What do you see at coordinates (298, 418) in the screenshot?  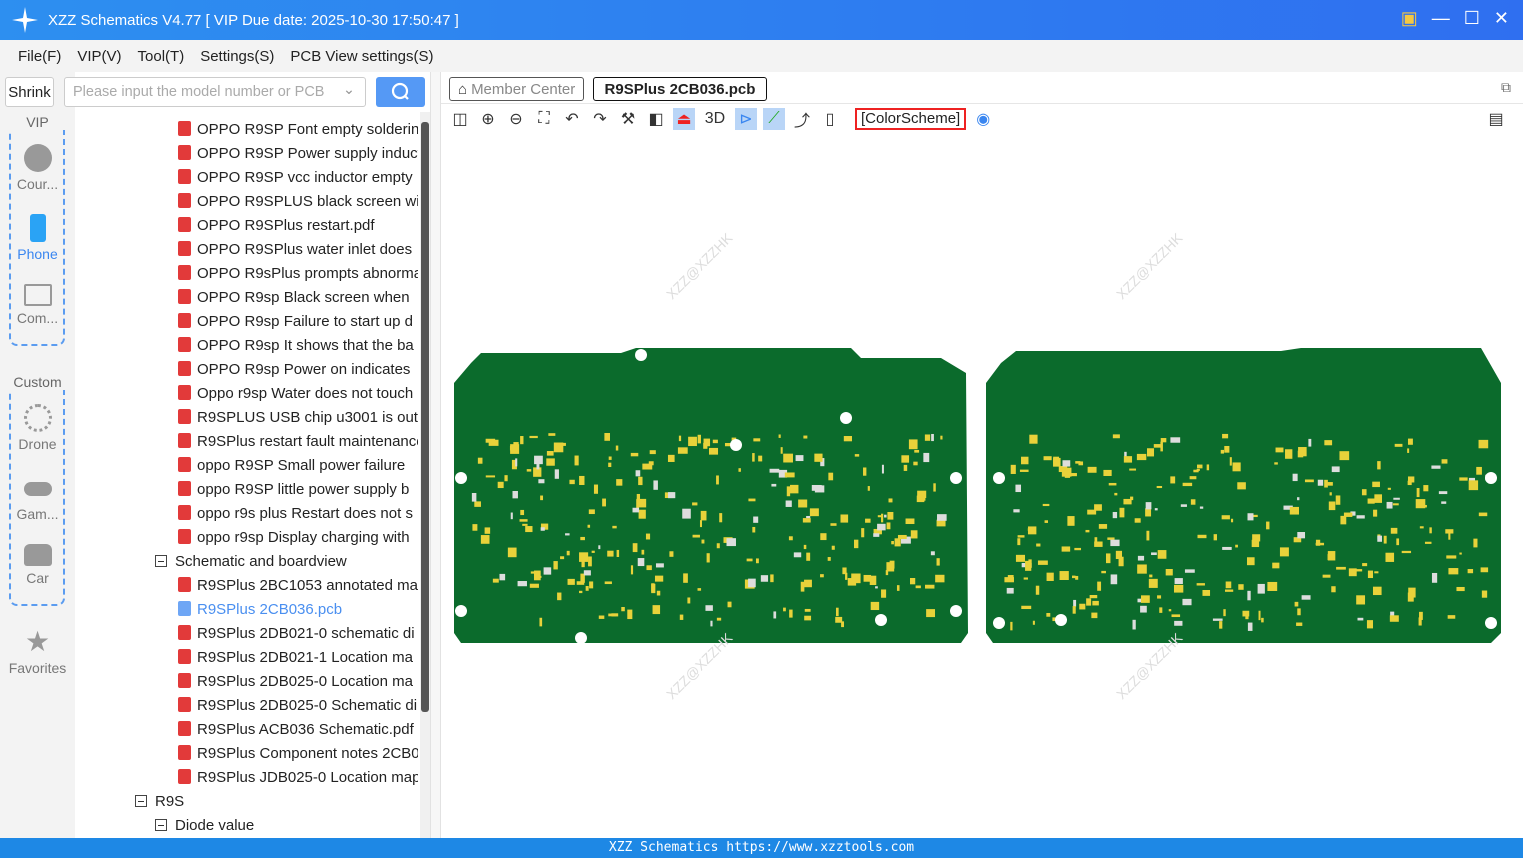 I see `tree-file-item: R9SPLUS USB chip u3001 is out` at bounding box center [298, 418].